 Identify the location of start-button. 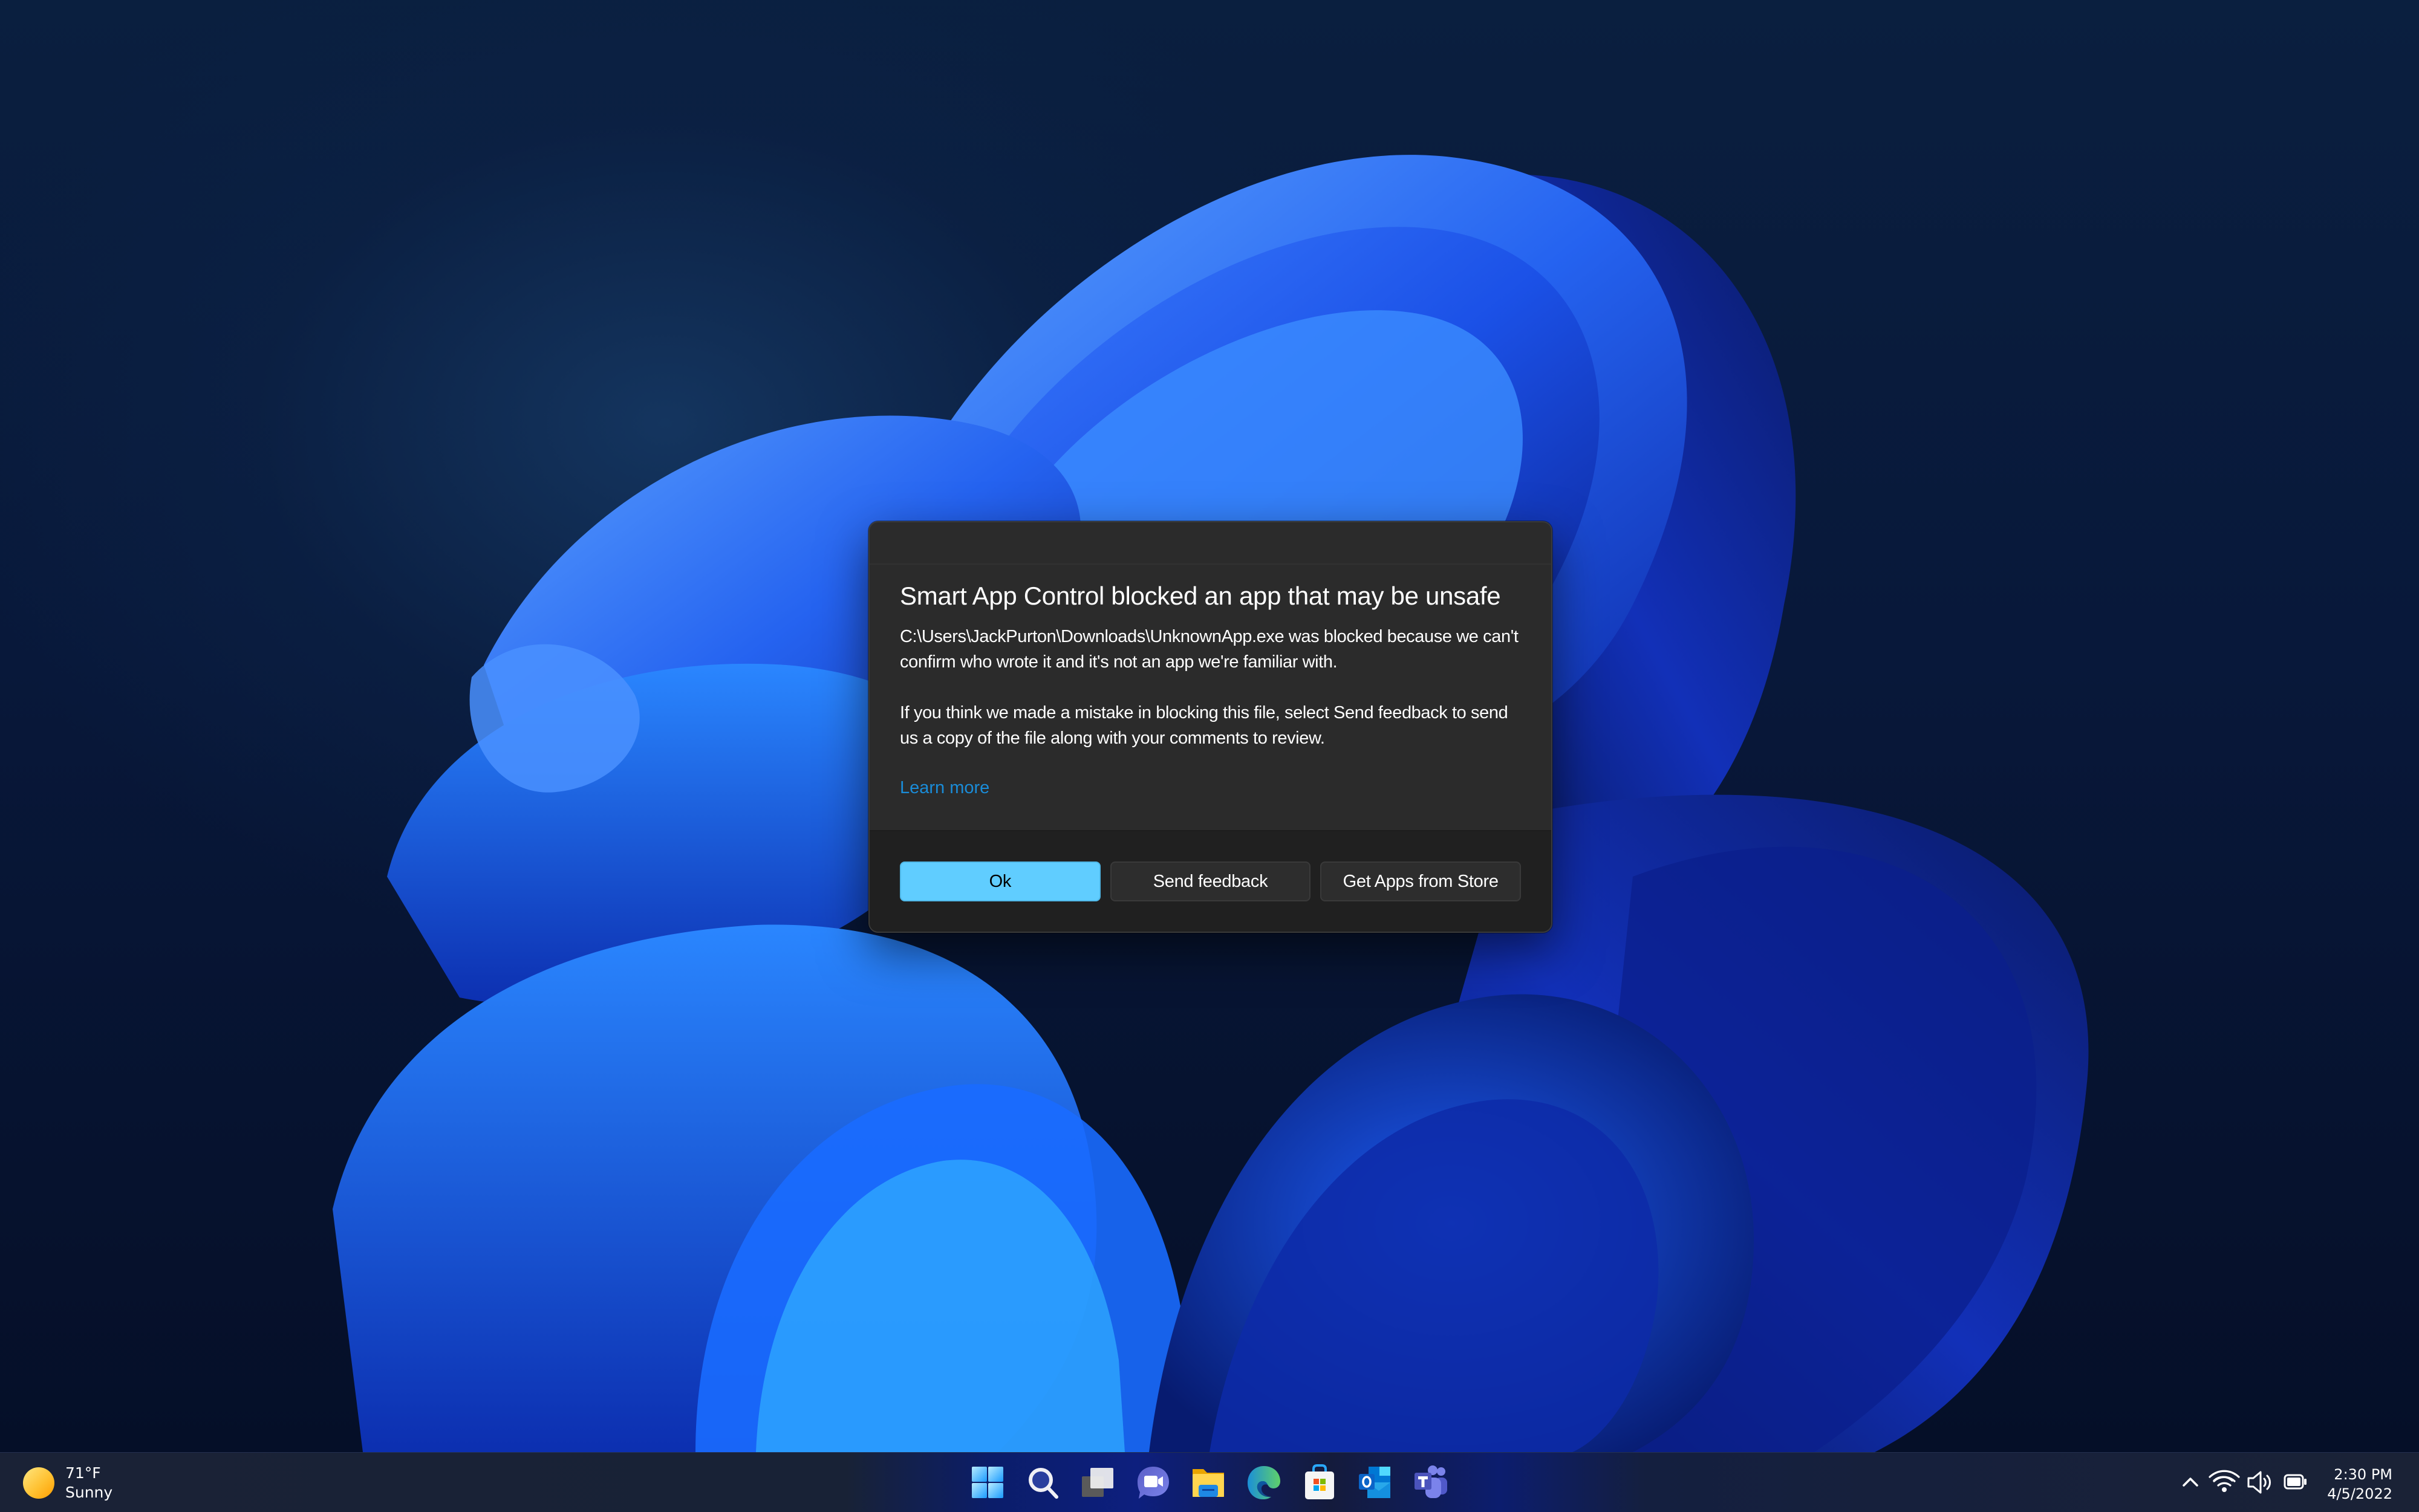
(987, 1482).